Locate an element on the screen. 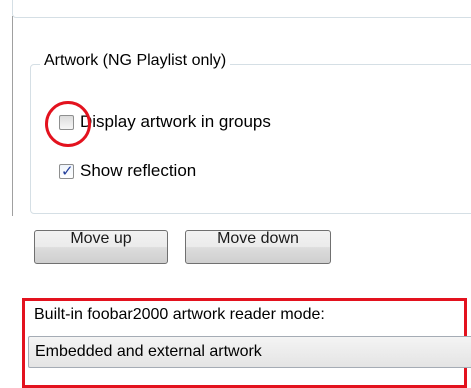  show-reflection-label: Show reflection is located at coordinates (138, 170).